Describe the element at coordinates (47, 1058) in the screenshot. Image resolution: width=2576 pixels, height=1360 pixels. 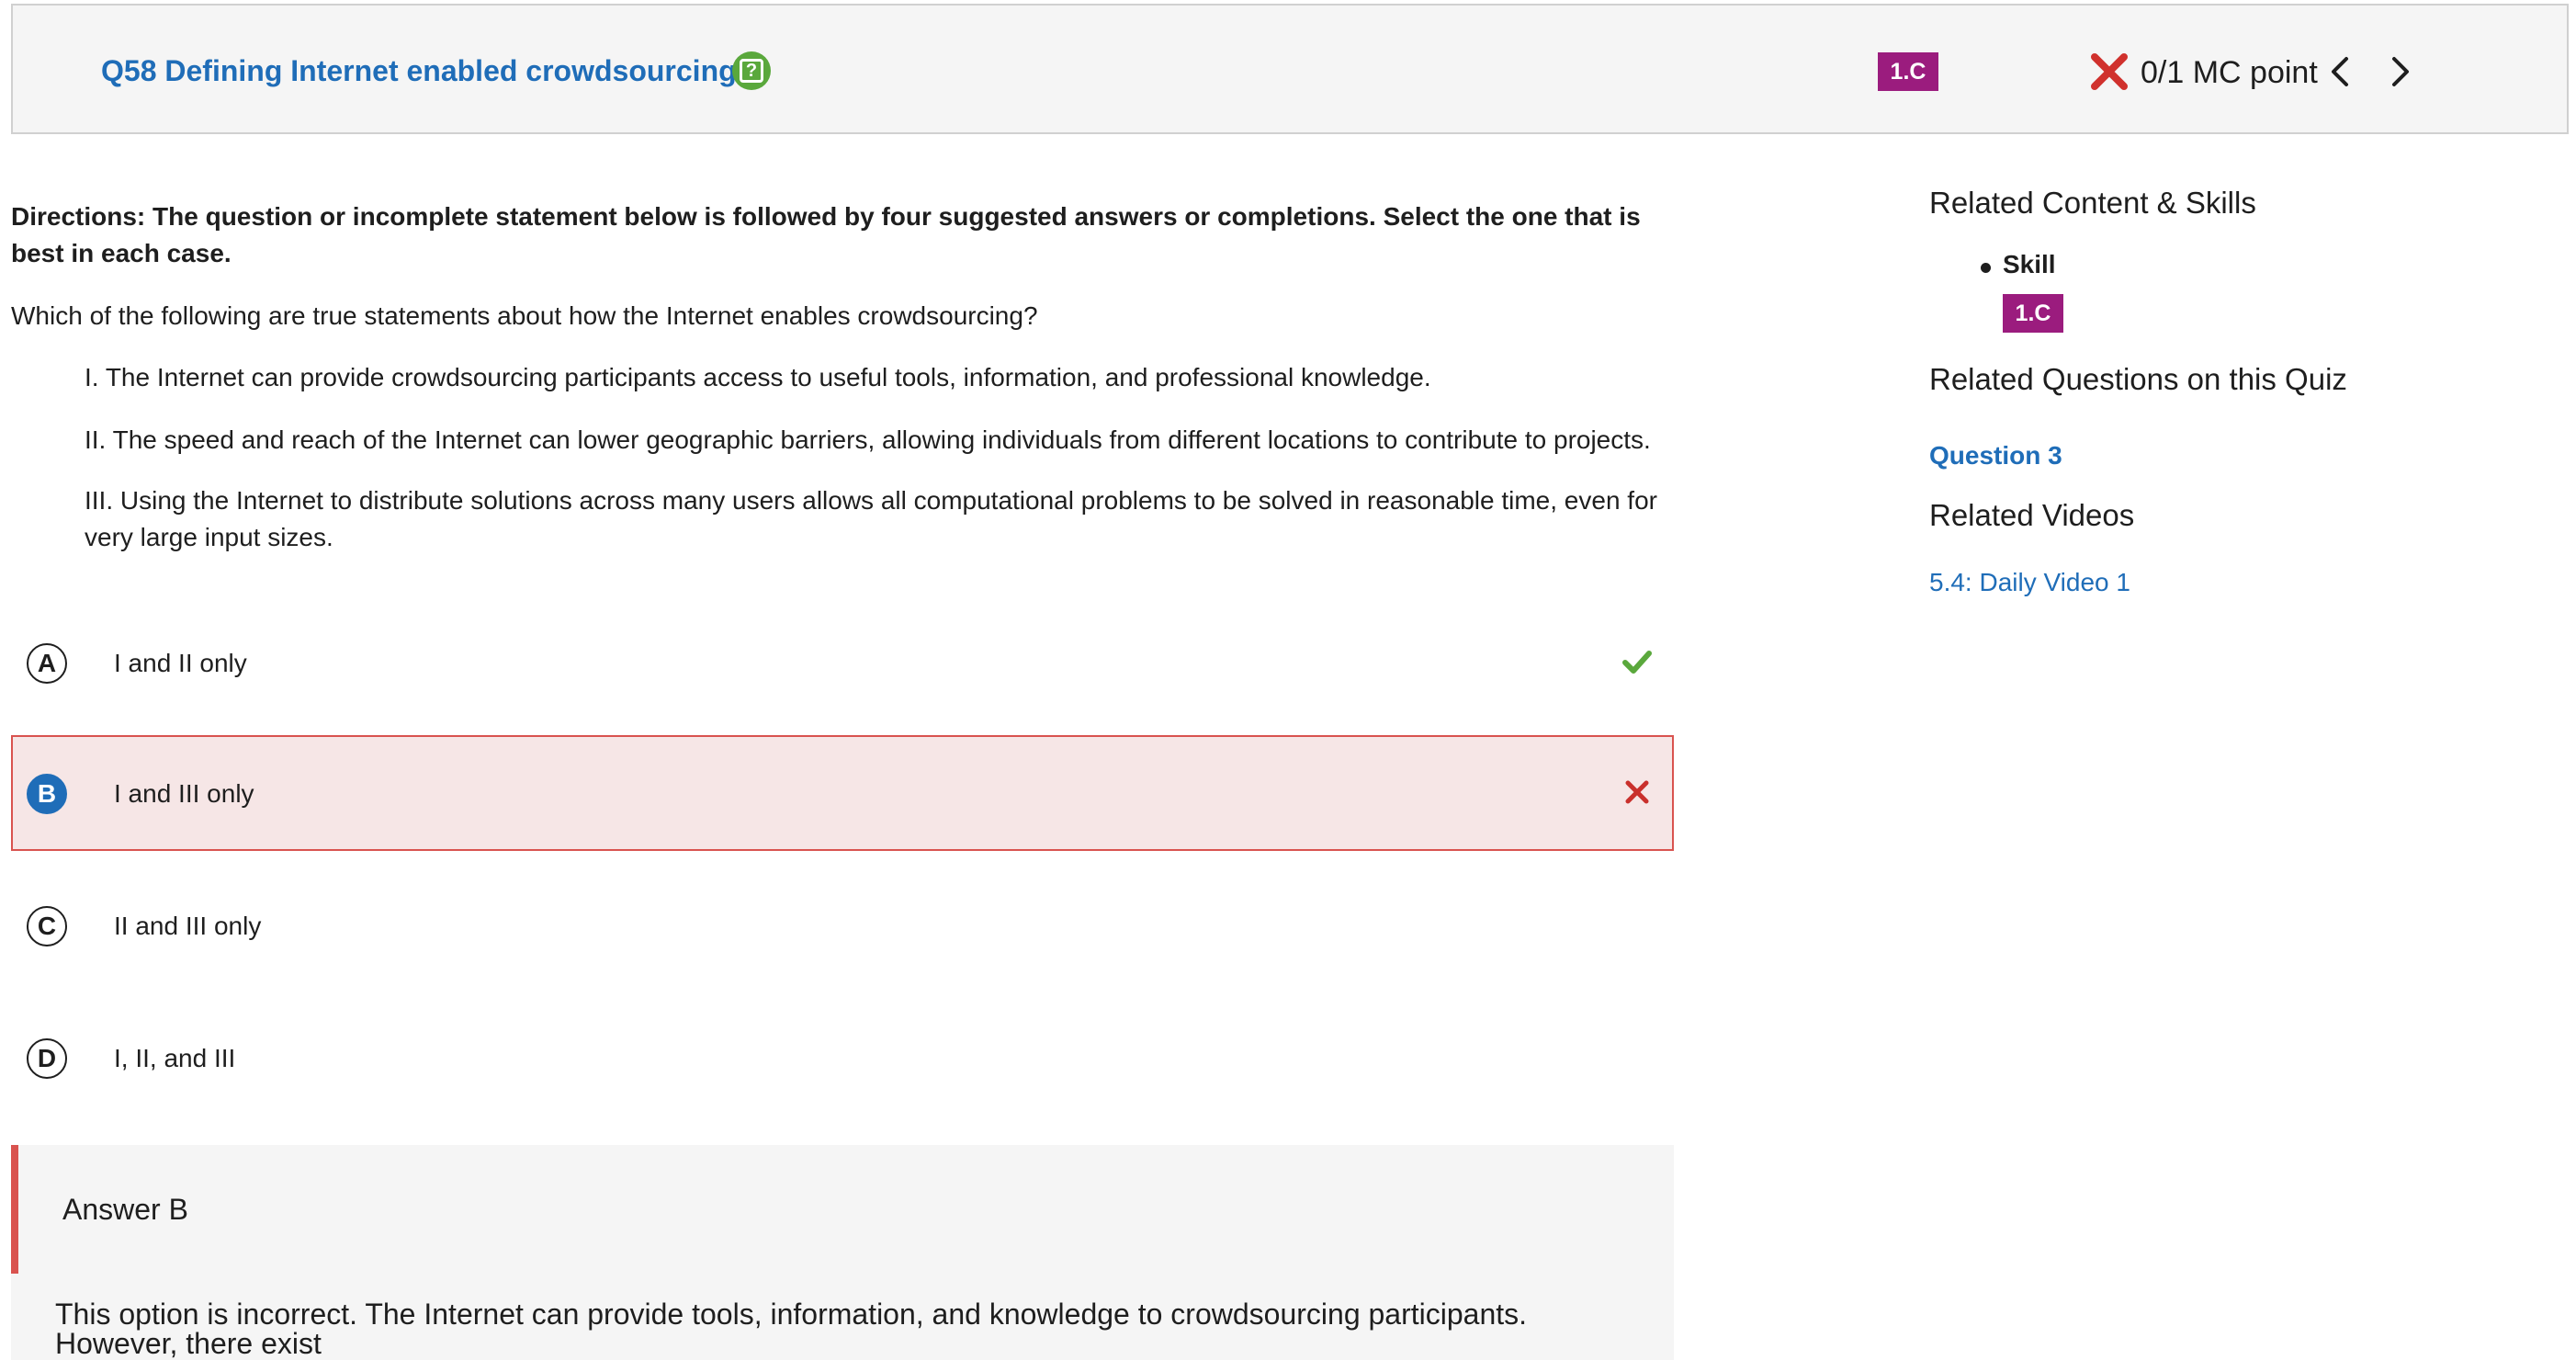
I see `option-letter: D` at that location.